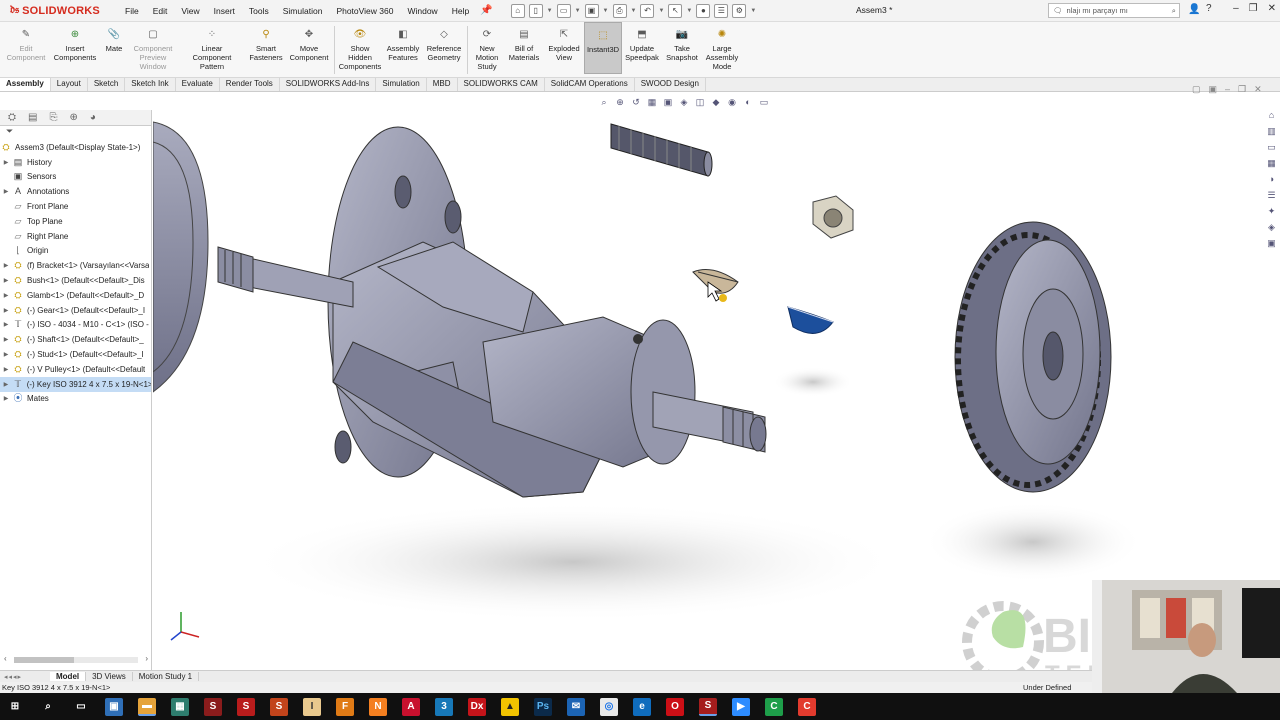 Image resolution: width=1280 pixels, height=720 pixels. Describe the element at coordinates (181, 257) in the screenshot. I see `v-pulley-part` at that location.